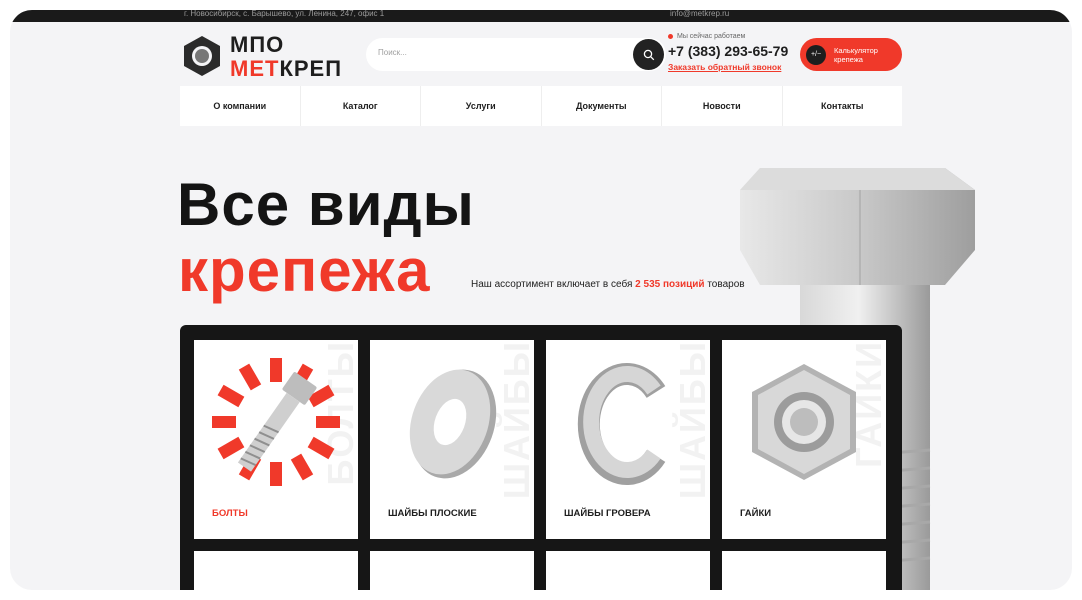 The image size is (1082, 600). Describe the element at coordinates (699, 14) in the screenshot. I see `email-link: info@metkrep.ru` at that location.